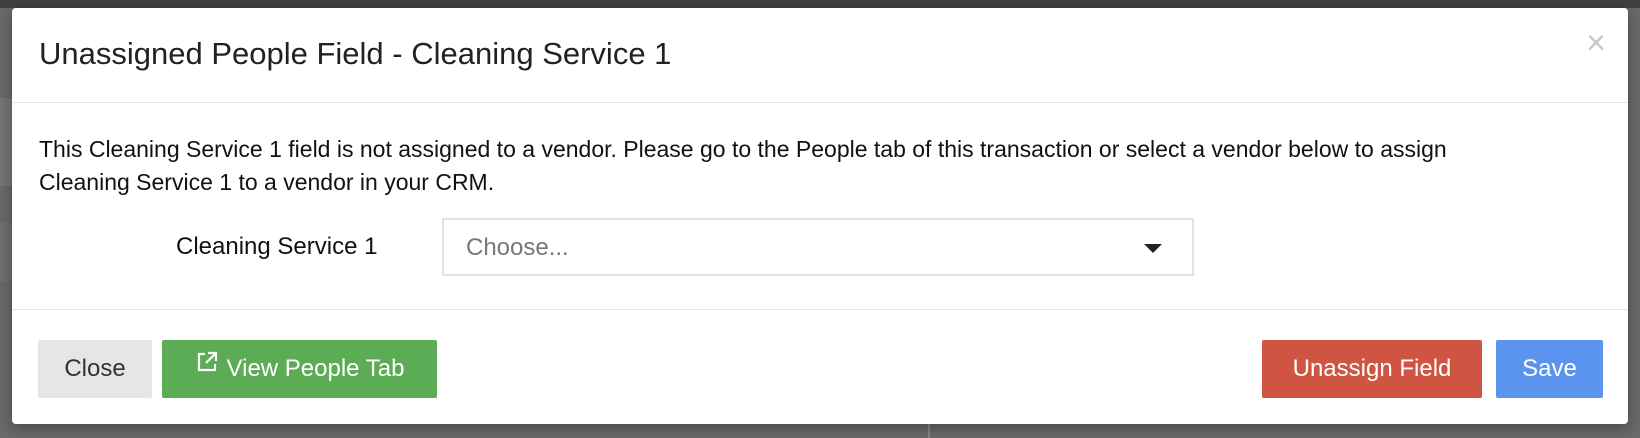 The height and width of the screenshot is (438, 1640). I want to click on unassign-field-label: Unassign Field, so click(1372, 368).